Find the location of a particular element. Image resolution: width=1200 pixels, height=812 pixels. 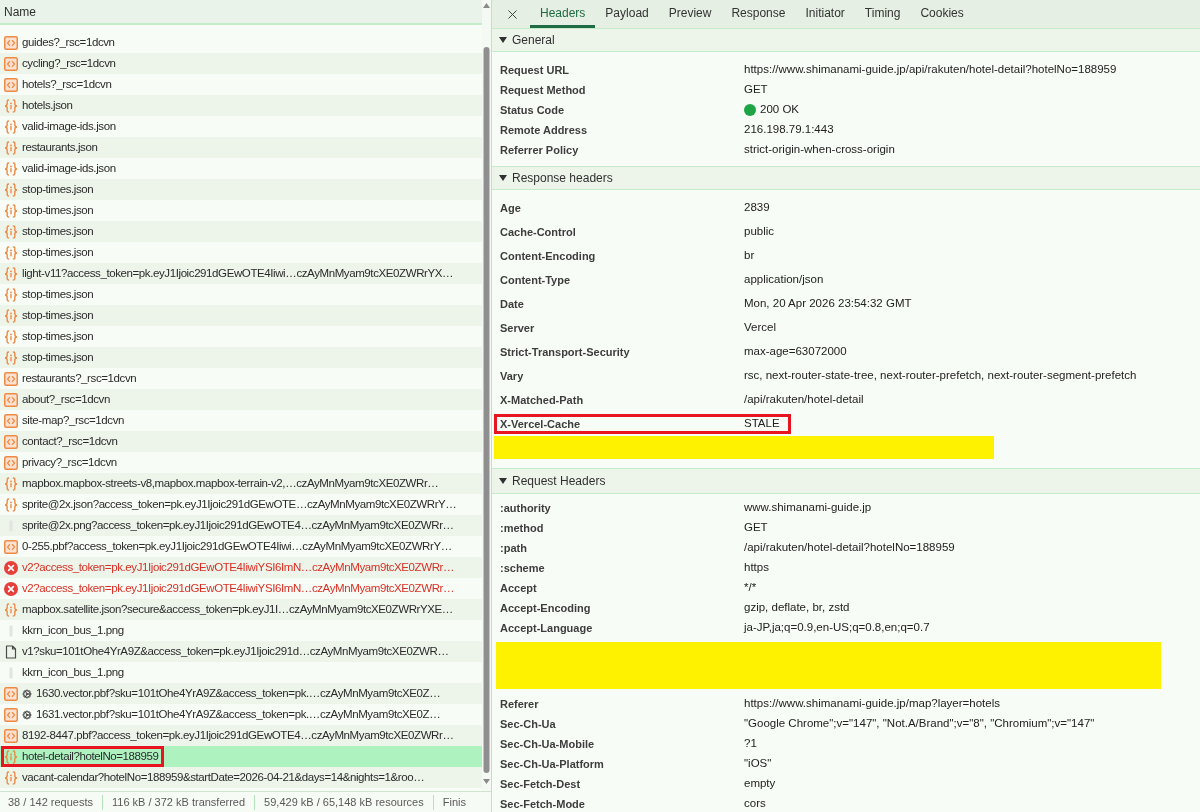

header-name: Date is located at coordinates (512, 304).